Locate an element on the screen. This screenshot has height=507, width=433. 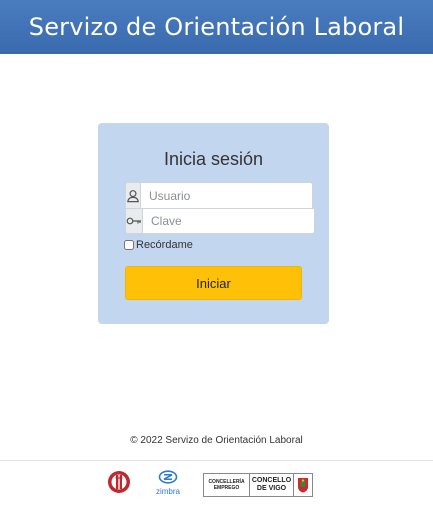
key-icon is located at coordinates (134, 221).